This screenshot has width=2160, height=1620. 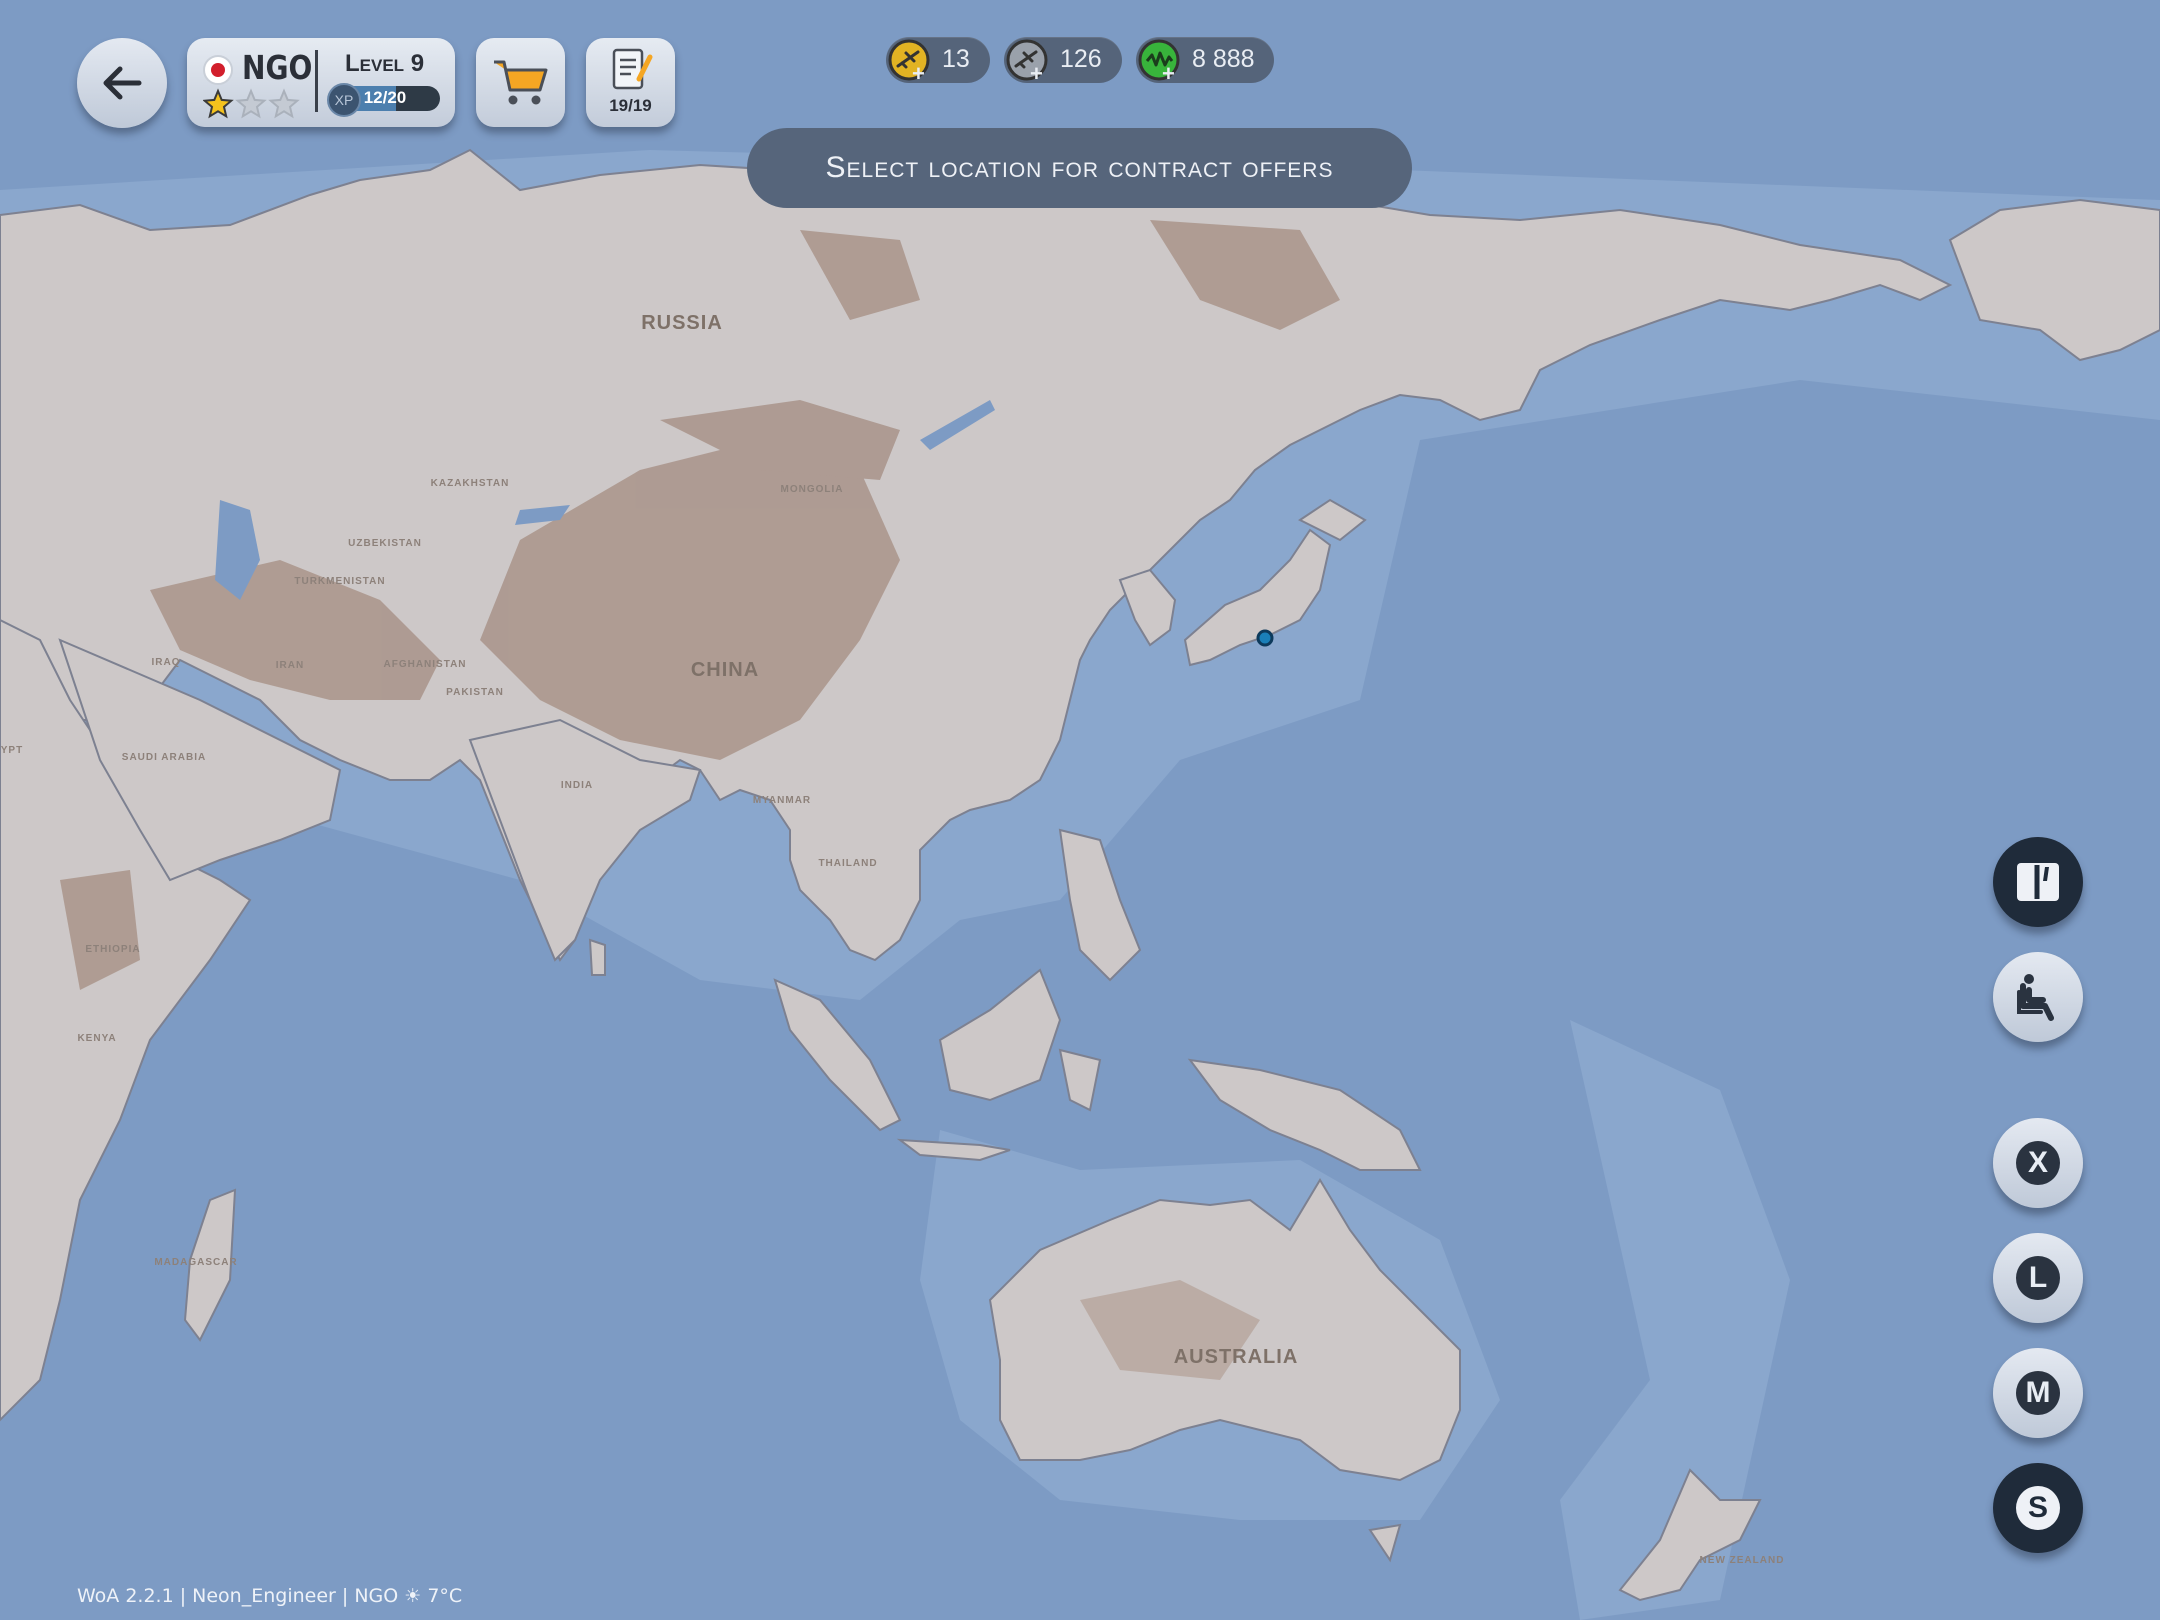 I want to click on label-saudi-arabia: SAUDI ARABIA, so click(x=164, y=757).